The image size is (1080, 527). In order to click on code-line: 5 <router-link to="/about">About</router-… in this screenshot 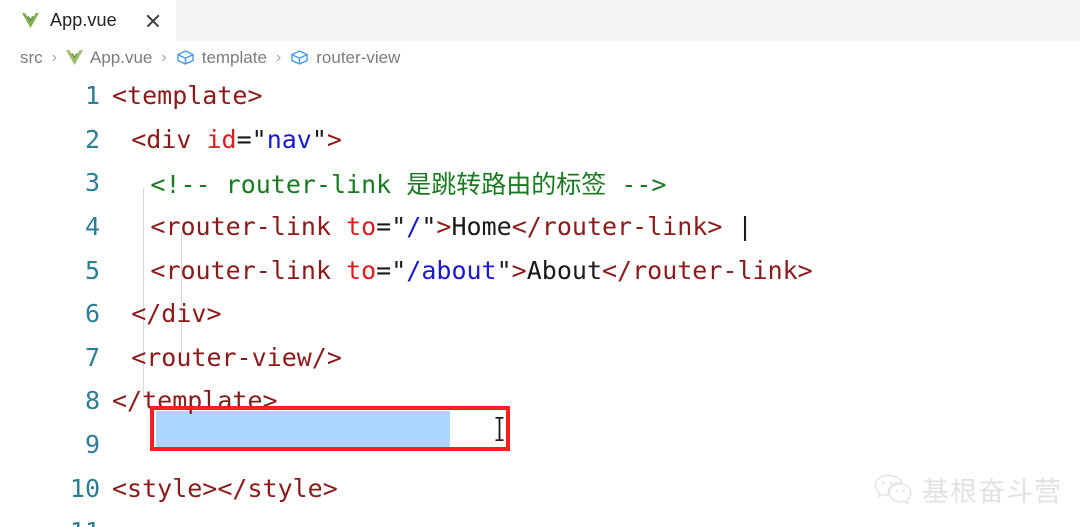, I will do `click(540, 270)`.